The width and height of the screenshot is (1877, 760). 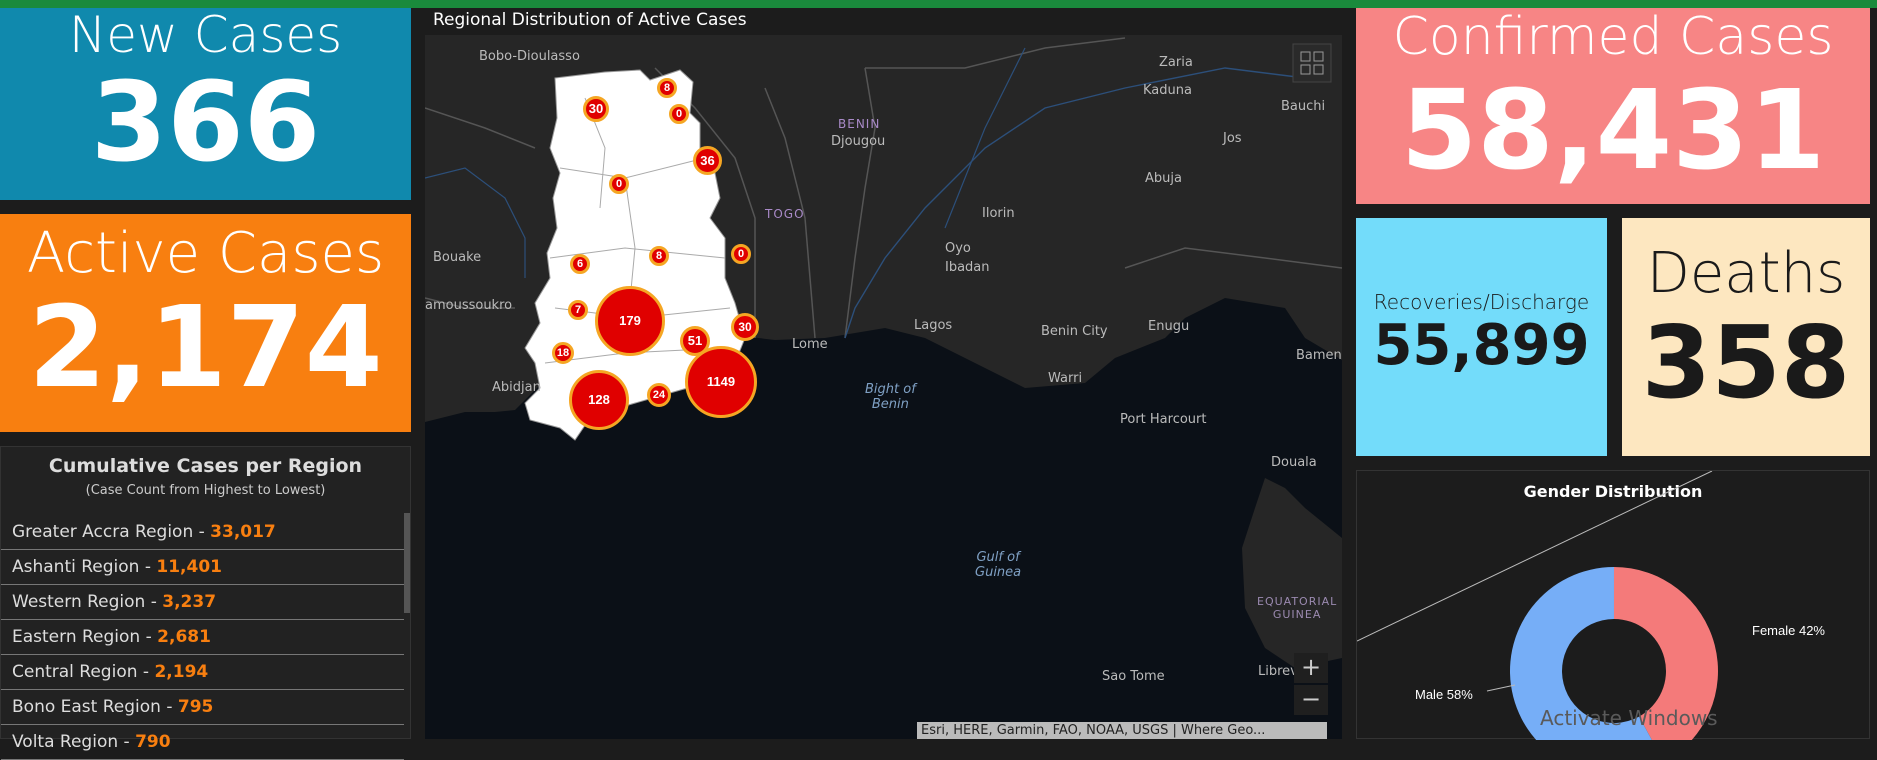 What do you see at coordinates (457, 257) in the screenshot?
I see `map-label: Bouake` at bounding box center [457, 257].